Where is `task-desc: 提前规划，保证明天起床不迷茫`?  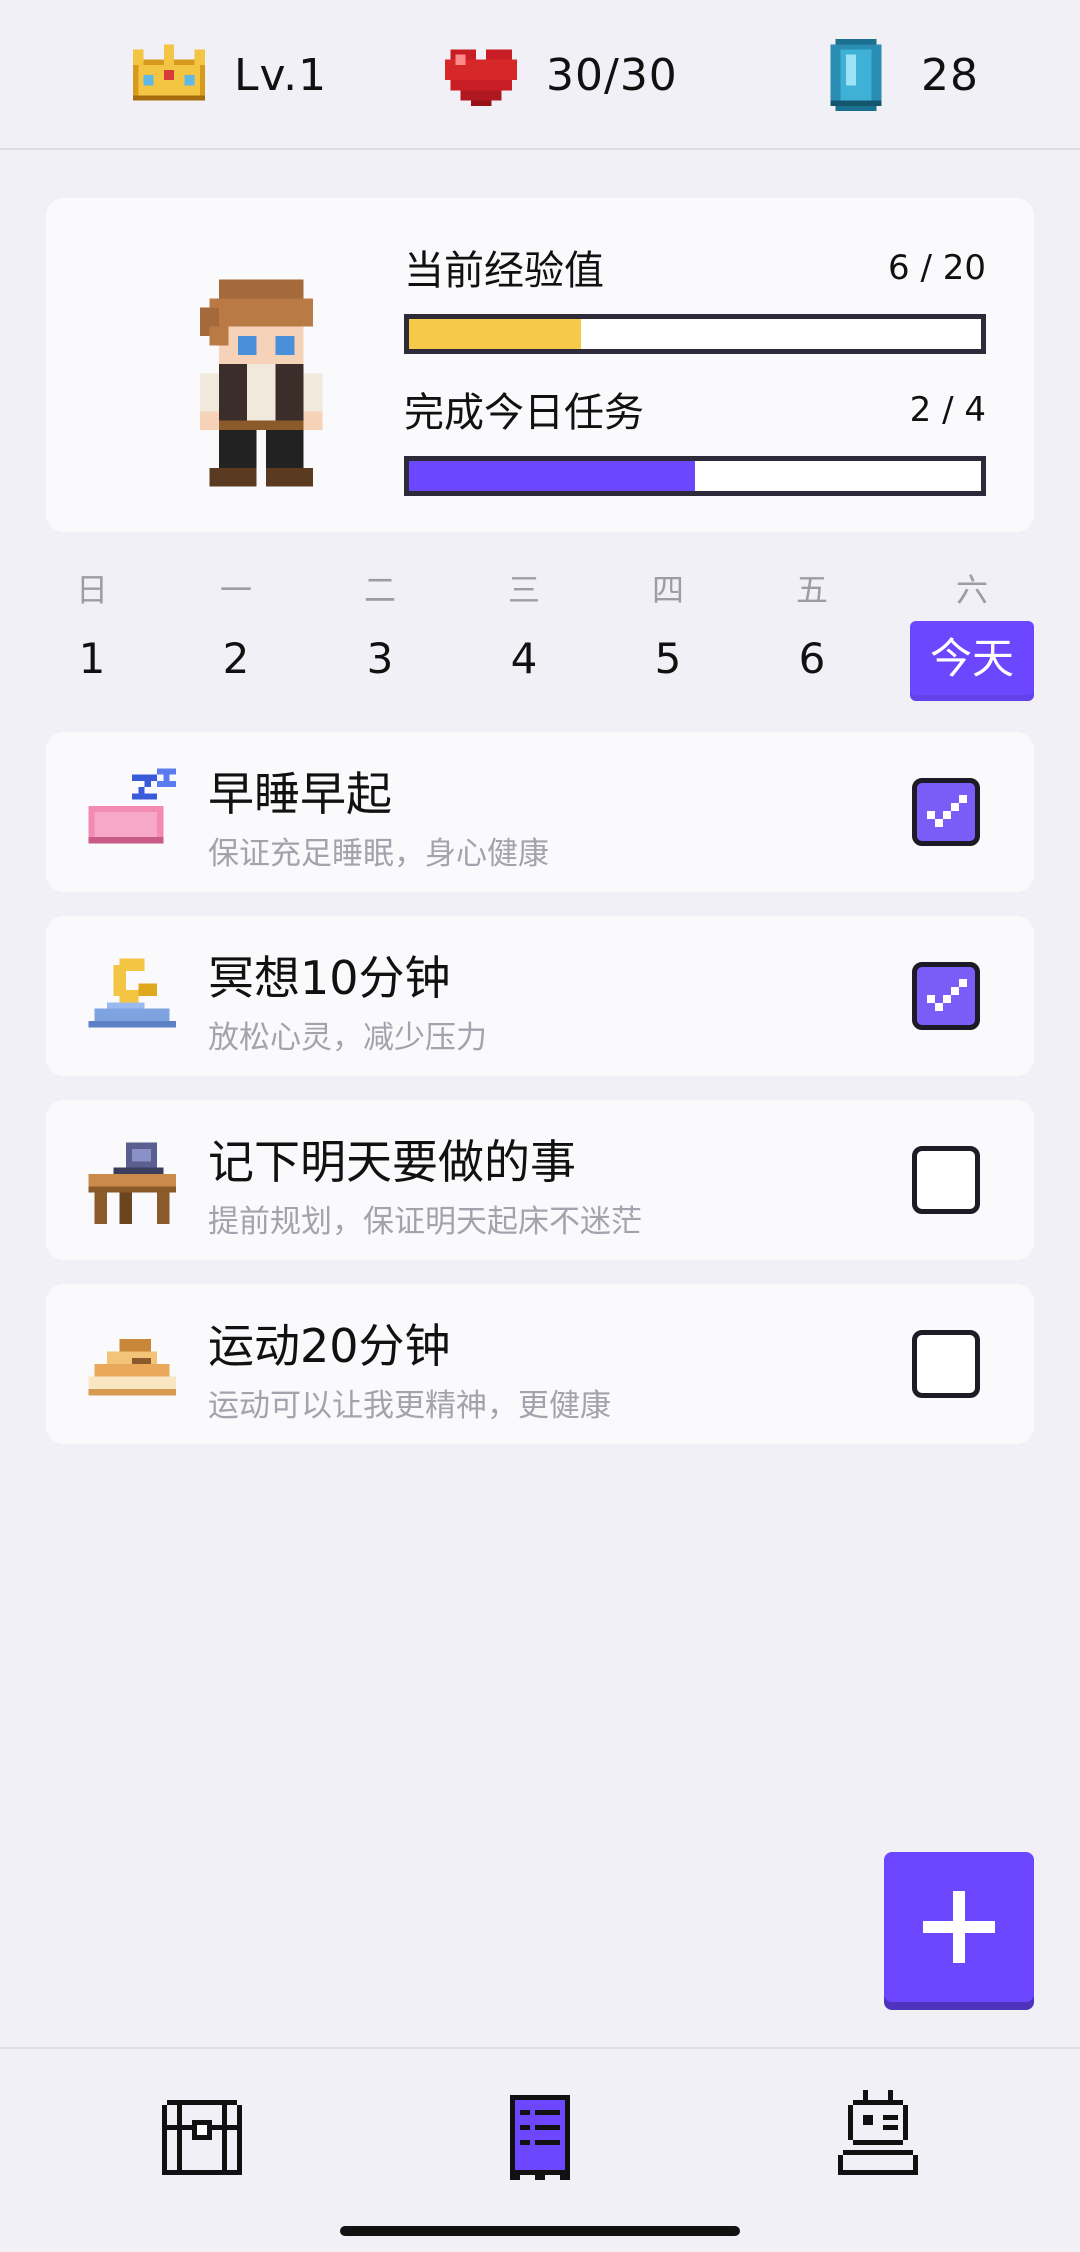 task-desc: 提前规划，保证明天起床不迷茫 is located at coordinates (425, 1222).